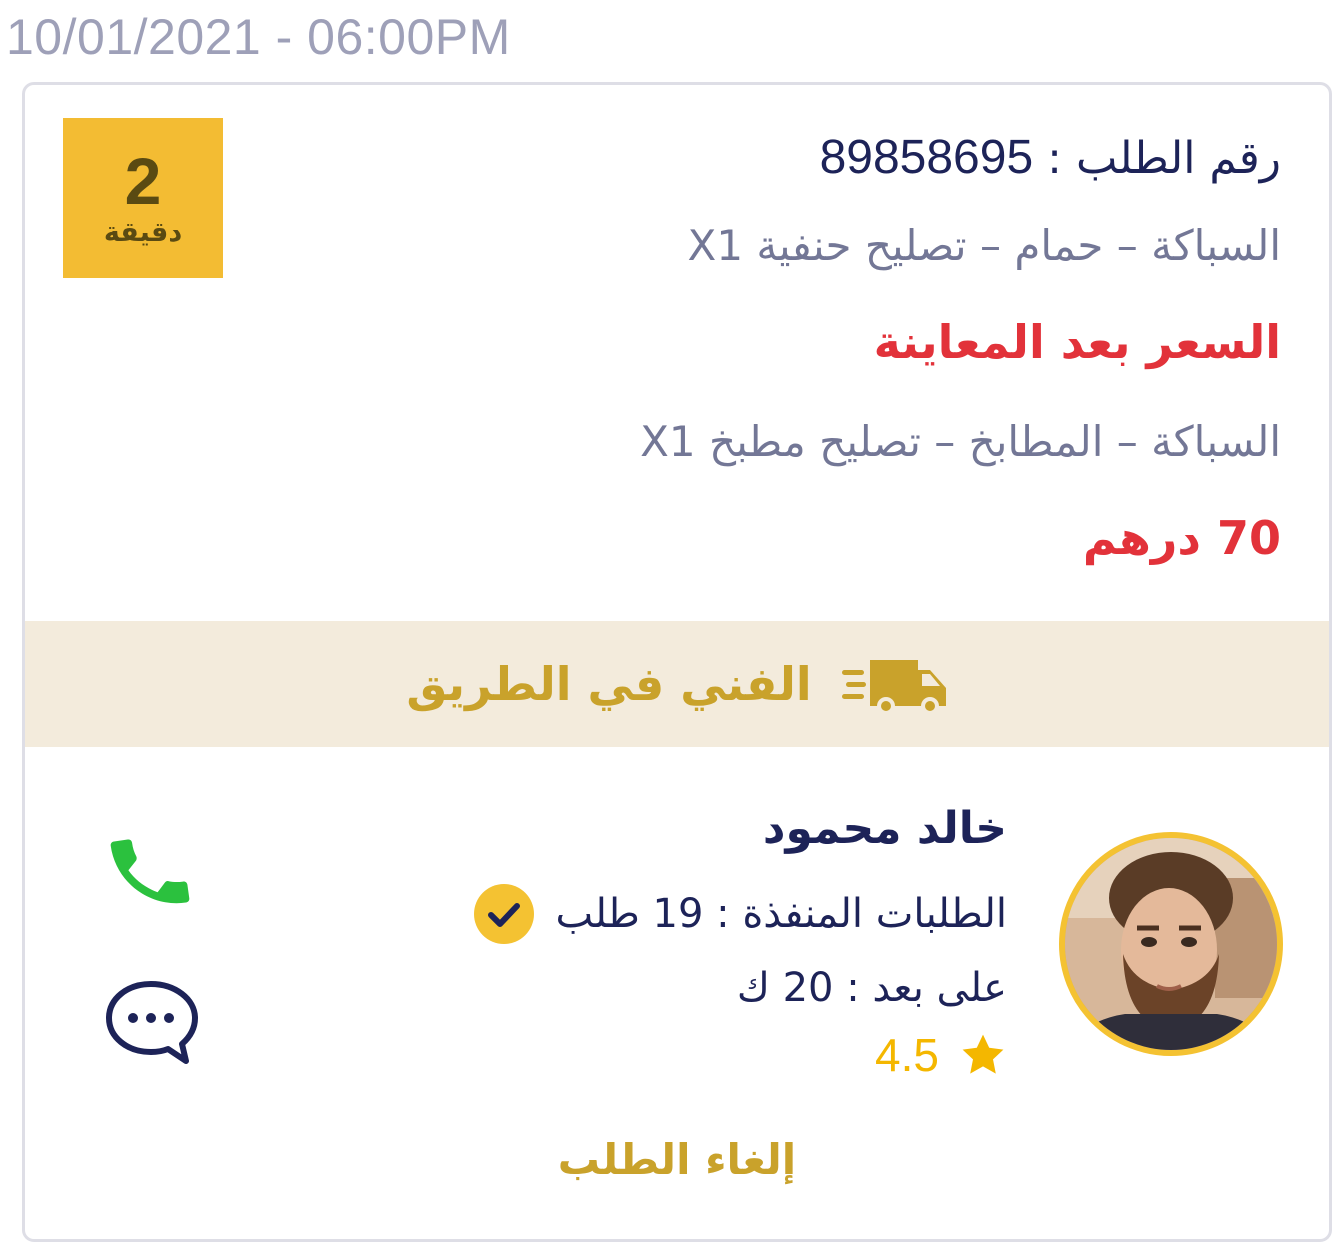  I want to click on avatar-image, so click(1171, 944).